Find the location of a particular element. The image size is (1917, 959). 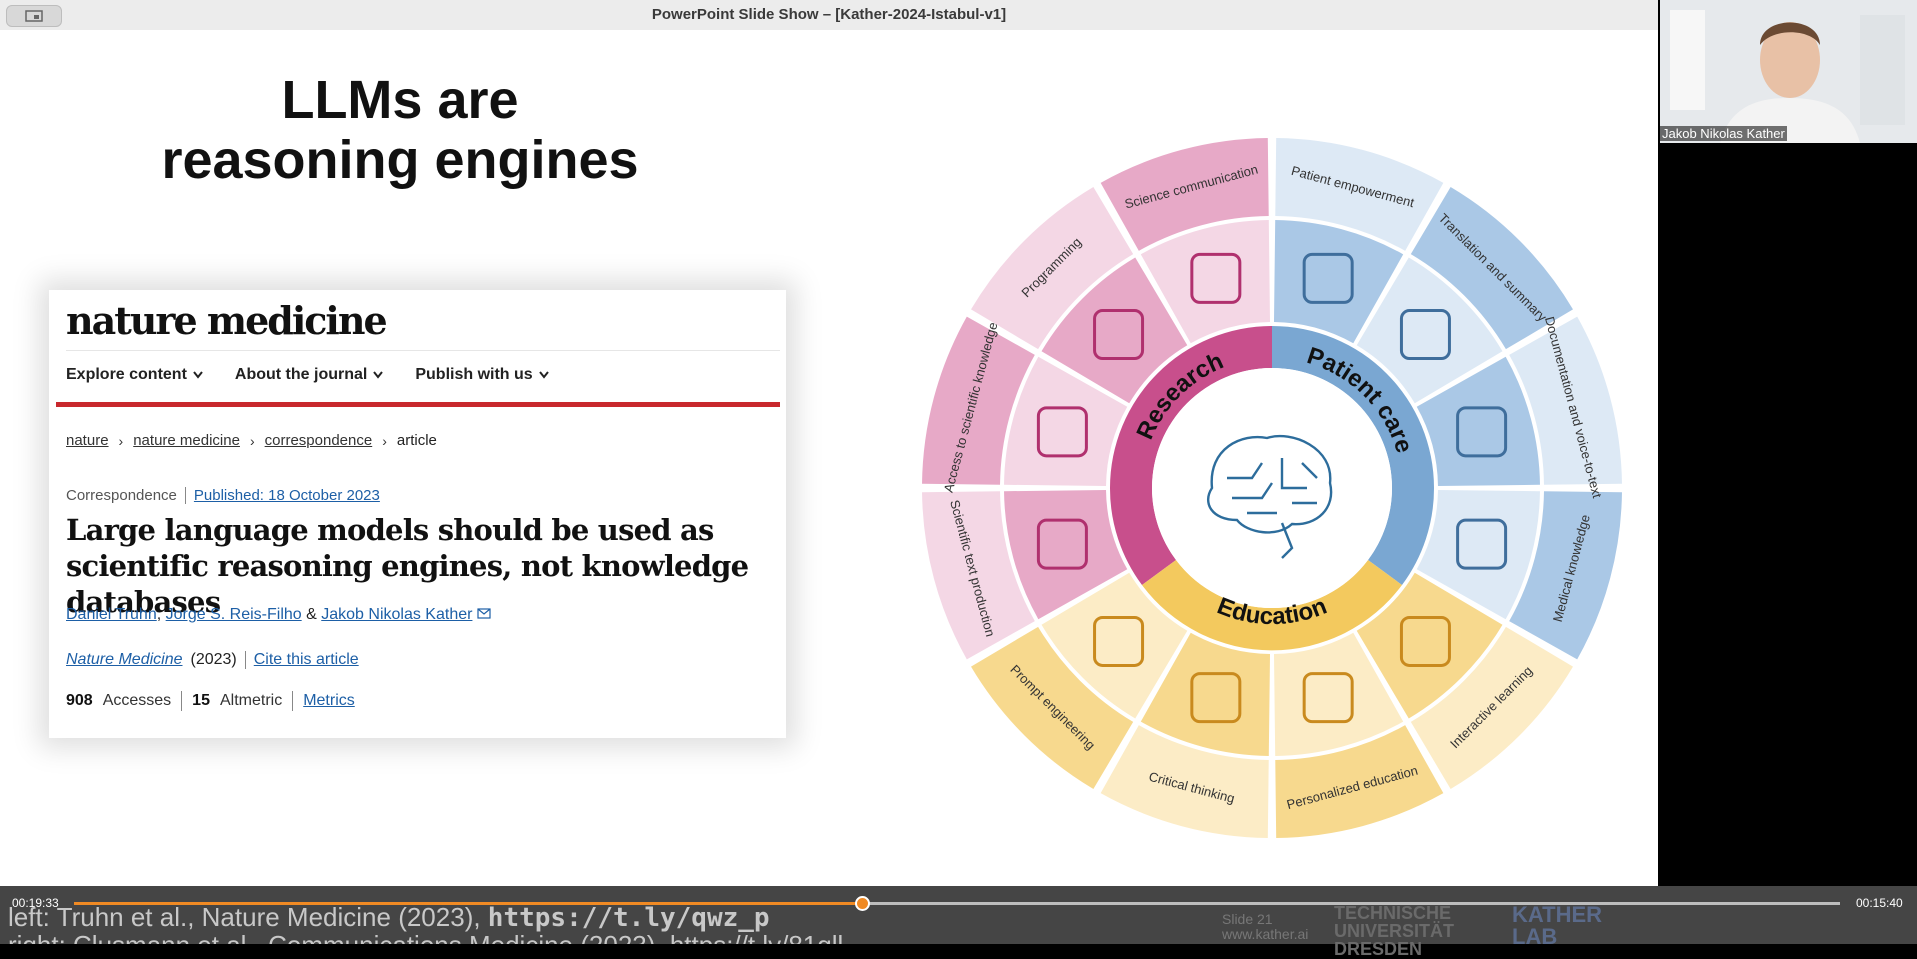

presenter-video-icon is located at coordinates (1788, 71).